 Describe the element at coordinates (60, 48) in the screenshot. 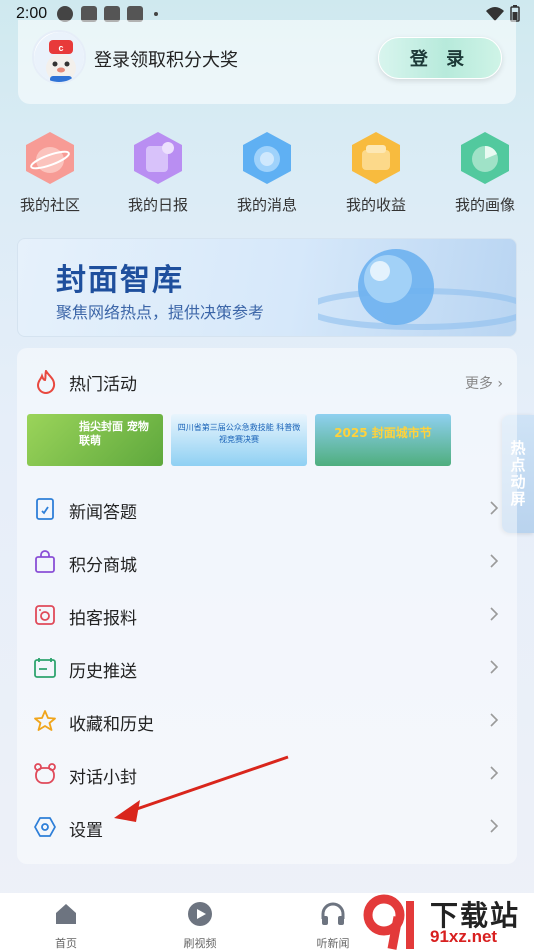

I see `svg-text: c` at that location.